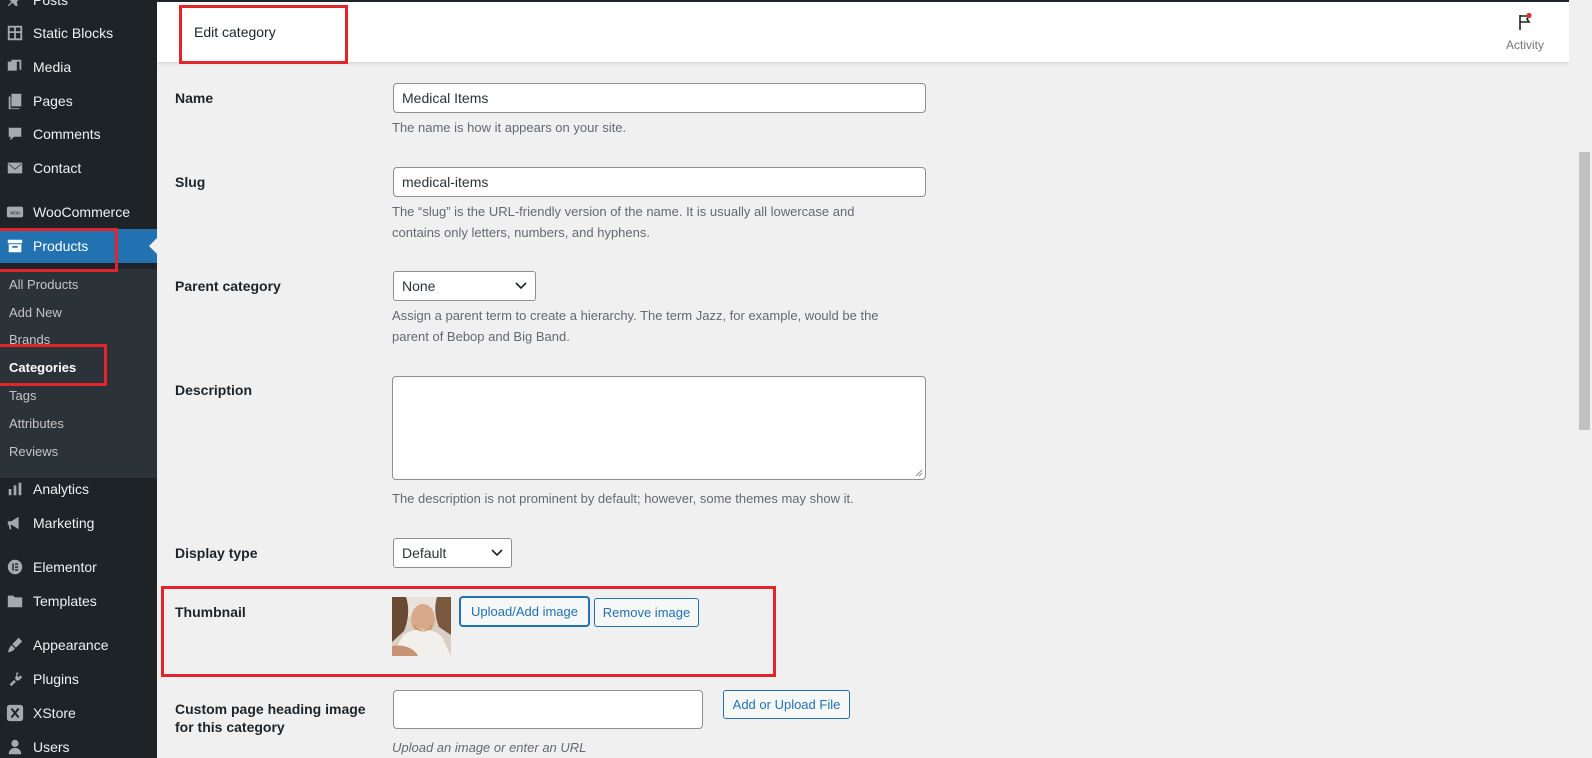 Image resolution: width=1592 pixels, height=758 pixels. Describe the element at coordinates (15, 246) in the screenshot. I see `archive-icon` at that location.